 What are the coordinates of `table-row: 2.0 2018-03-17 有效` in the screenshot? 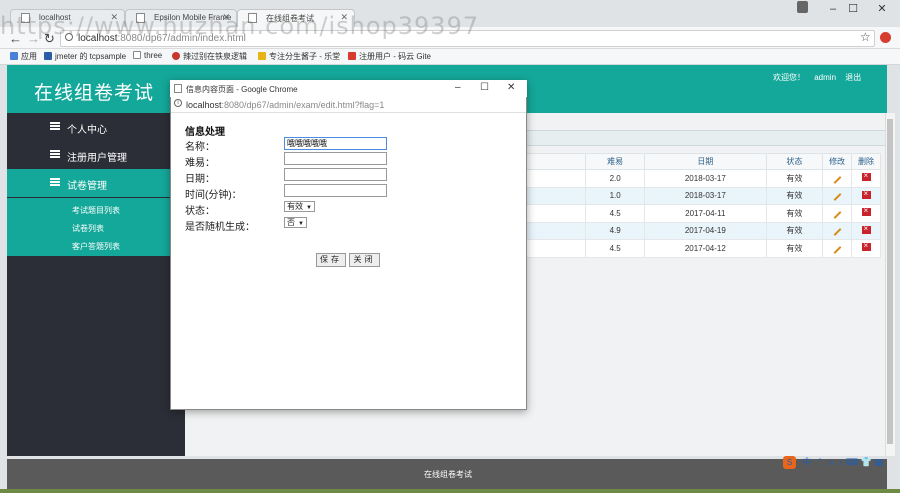 It's located at (702, 178).